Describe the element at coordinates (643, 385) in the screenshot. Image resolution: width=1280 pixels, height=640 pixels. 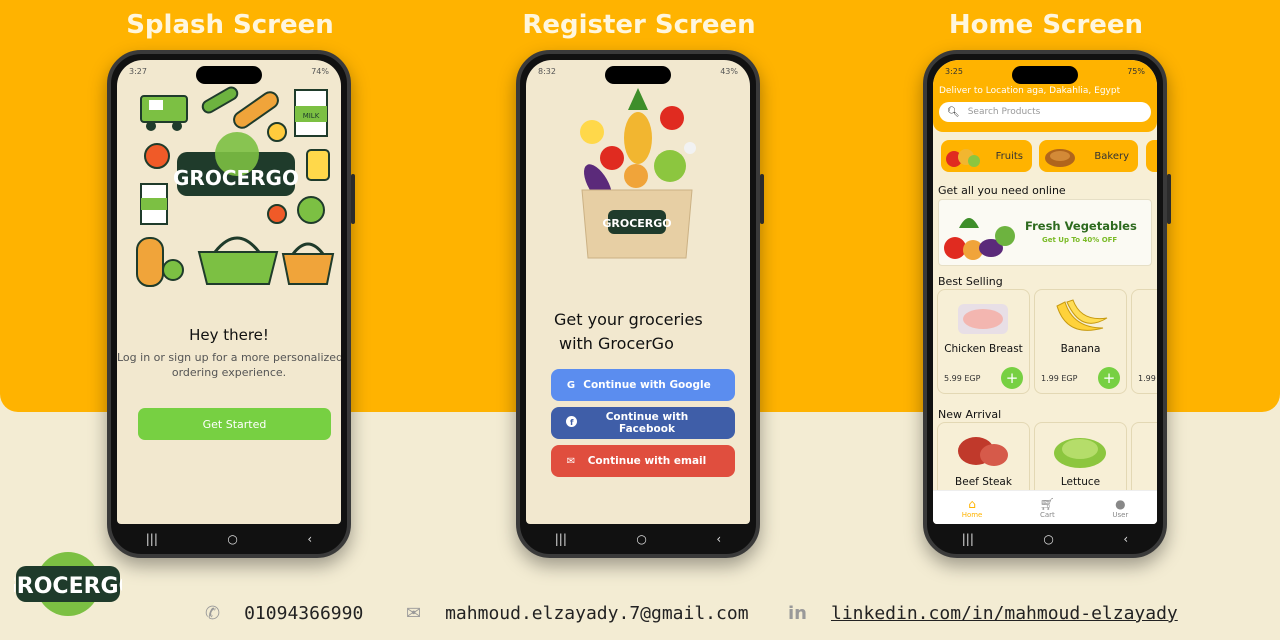
I see `google-signin-button: G Continue with Google` at that location.